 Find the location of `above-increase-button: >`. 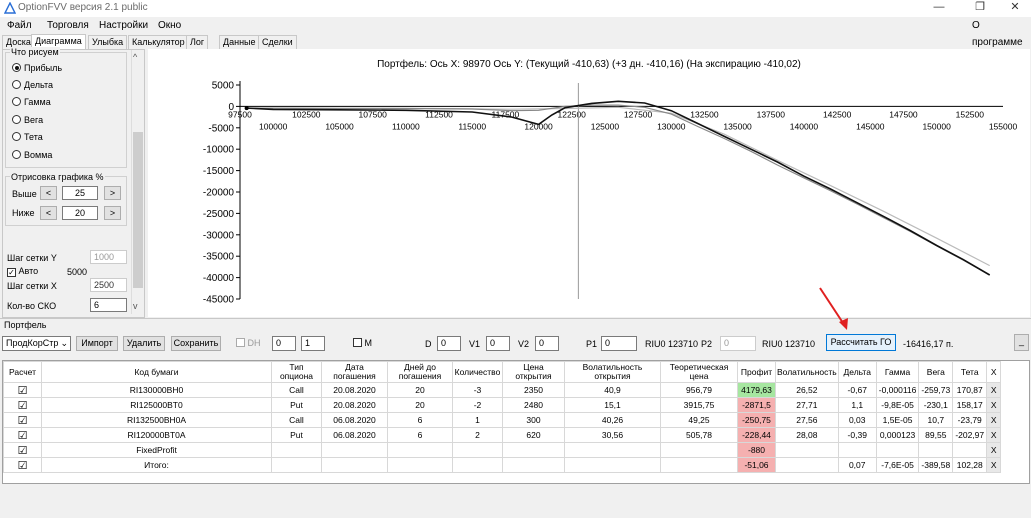

above-increase-button: > is located at coordinates (112, 193).